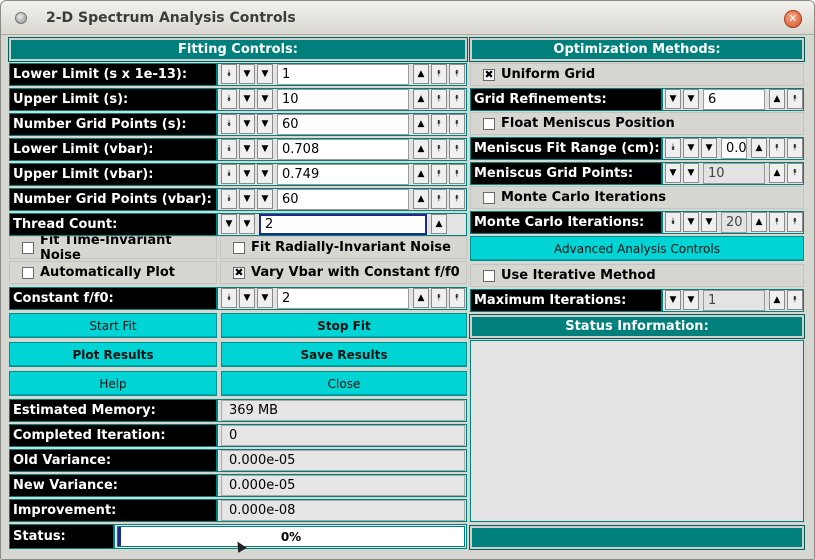 This screenshot has height=560, width=815. What do you see at coordinates (113, 354) in the screenshot?
I see `plot-results-button: Plot Results` at bounding box center [113, 354].